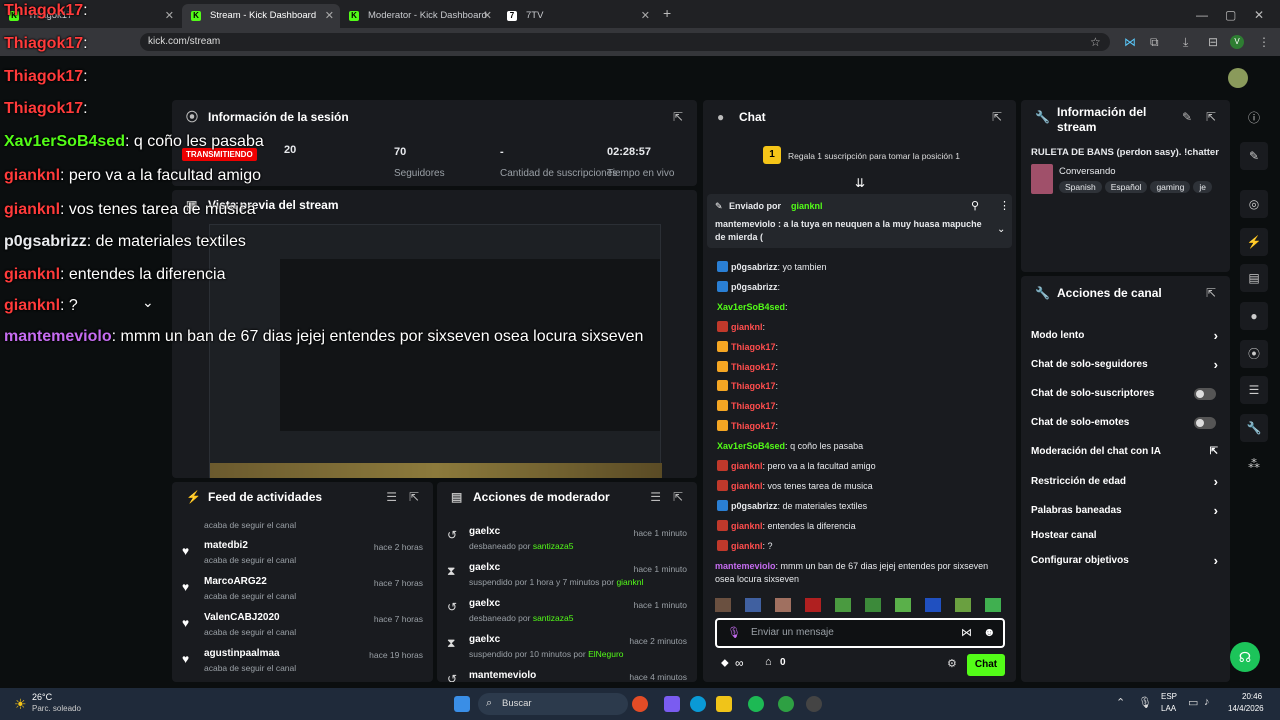 The width and height of the screenshot is (1280, 720). Describe the element at coordinates (1238, 78) in the screenshot. I see `user-avatar` at that location.